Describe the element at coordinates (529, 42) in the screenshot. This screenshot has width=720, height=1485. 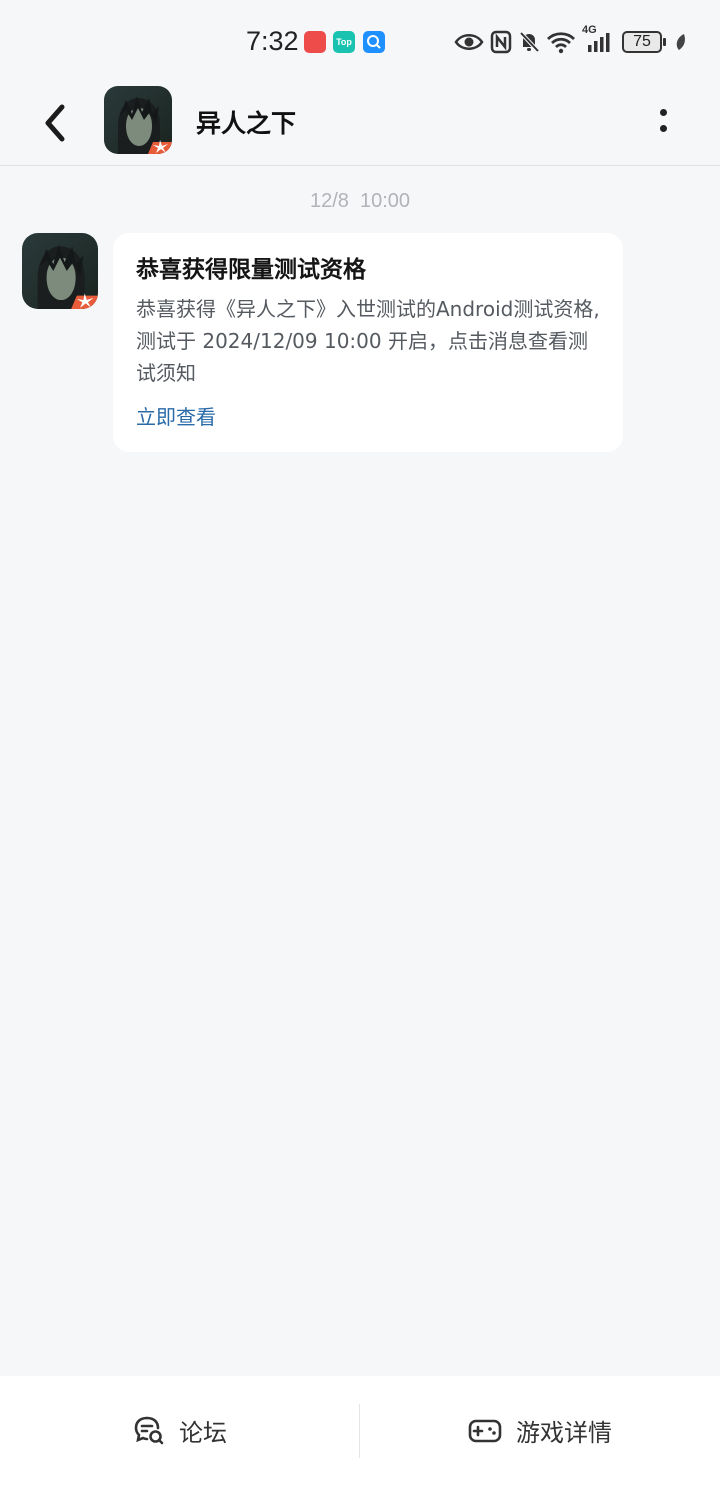
I see `bell-off-icon` at that location.